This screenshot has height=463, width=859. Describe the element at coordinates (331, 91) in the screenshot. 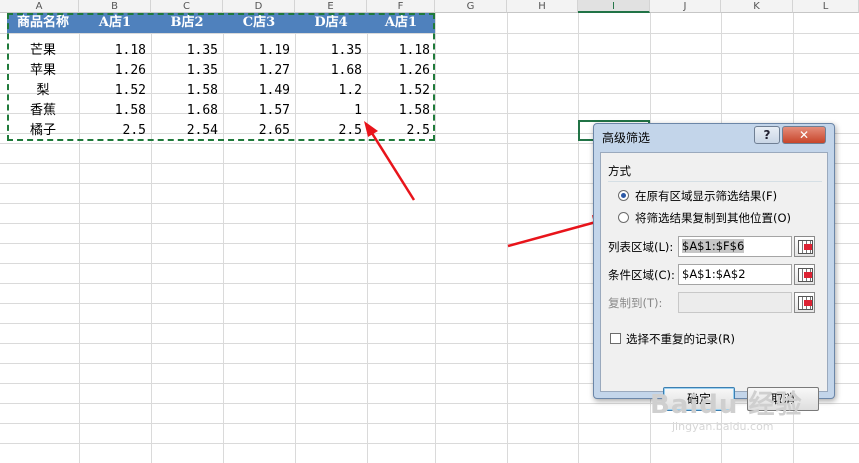

I see `table-cell: 1.2` at that location.